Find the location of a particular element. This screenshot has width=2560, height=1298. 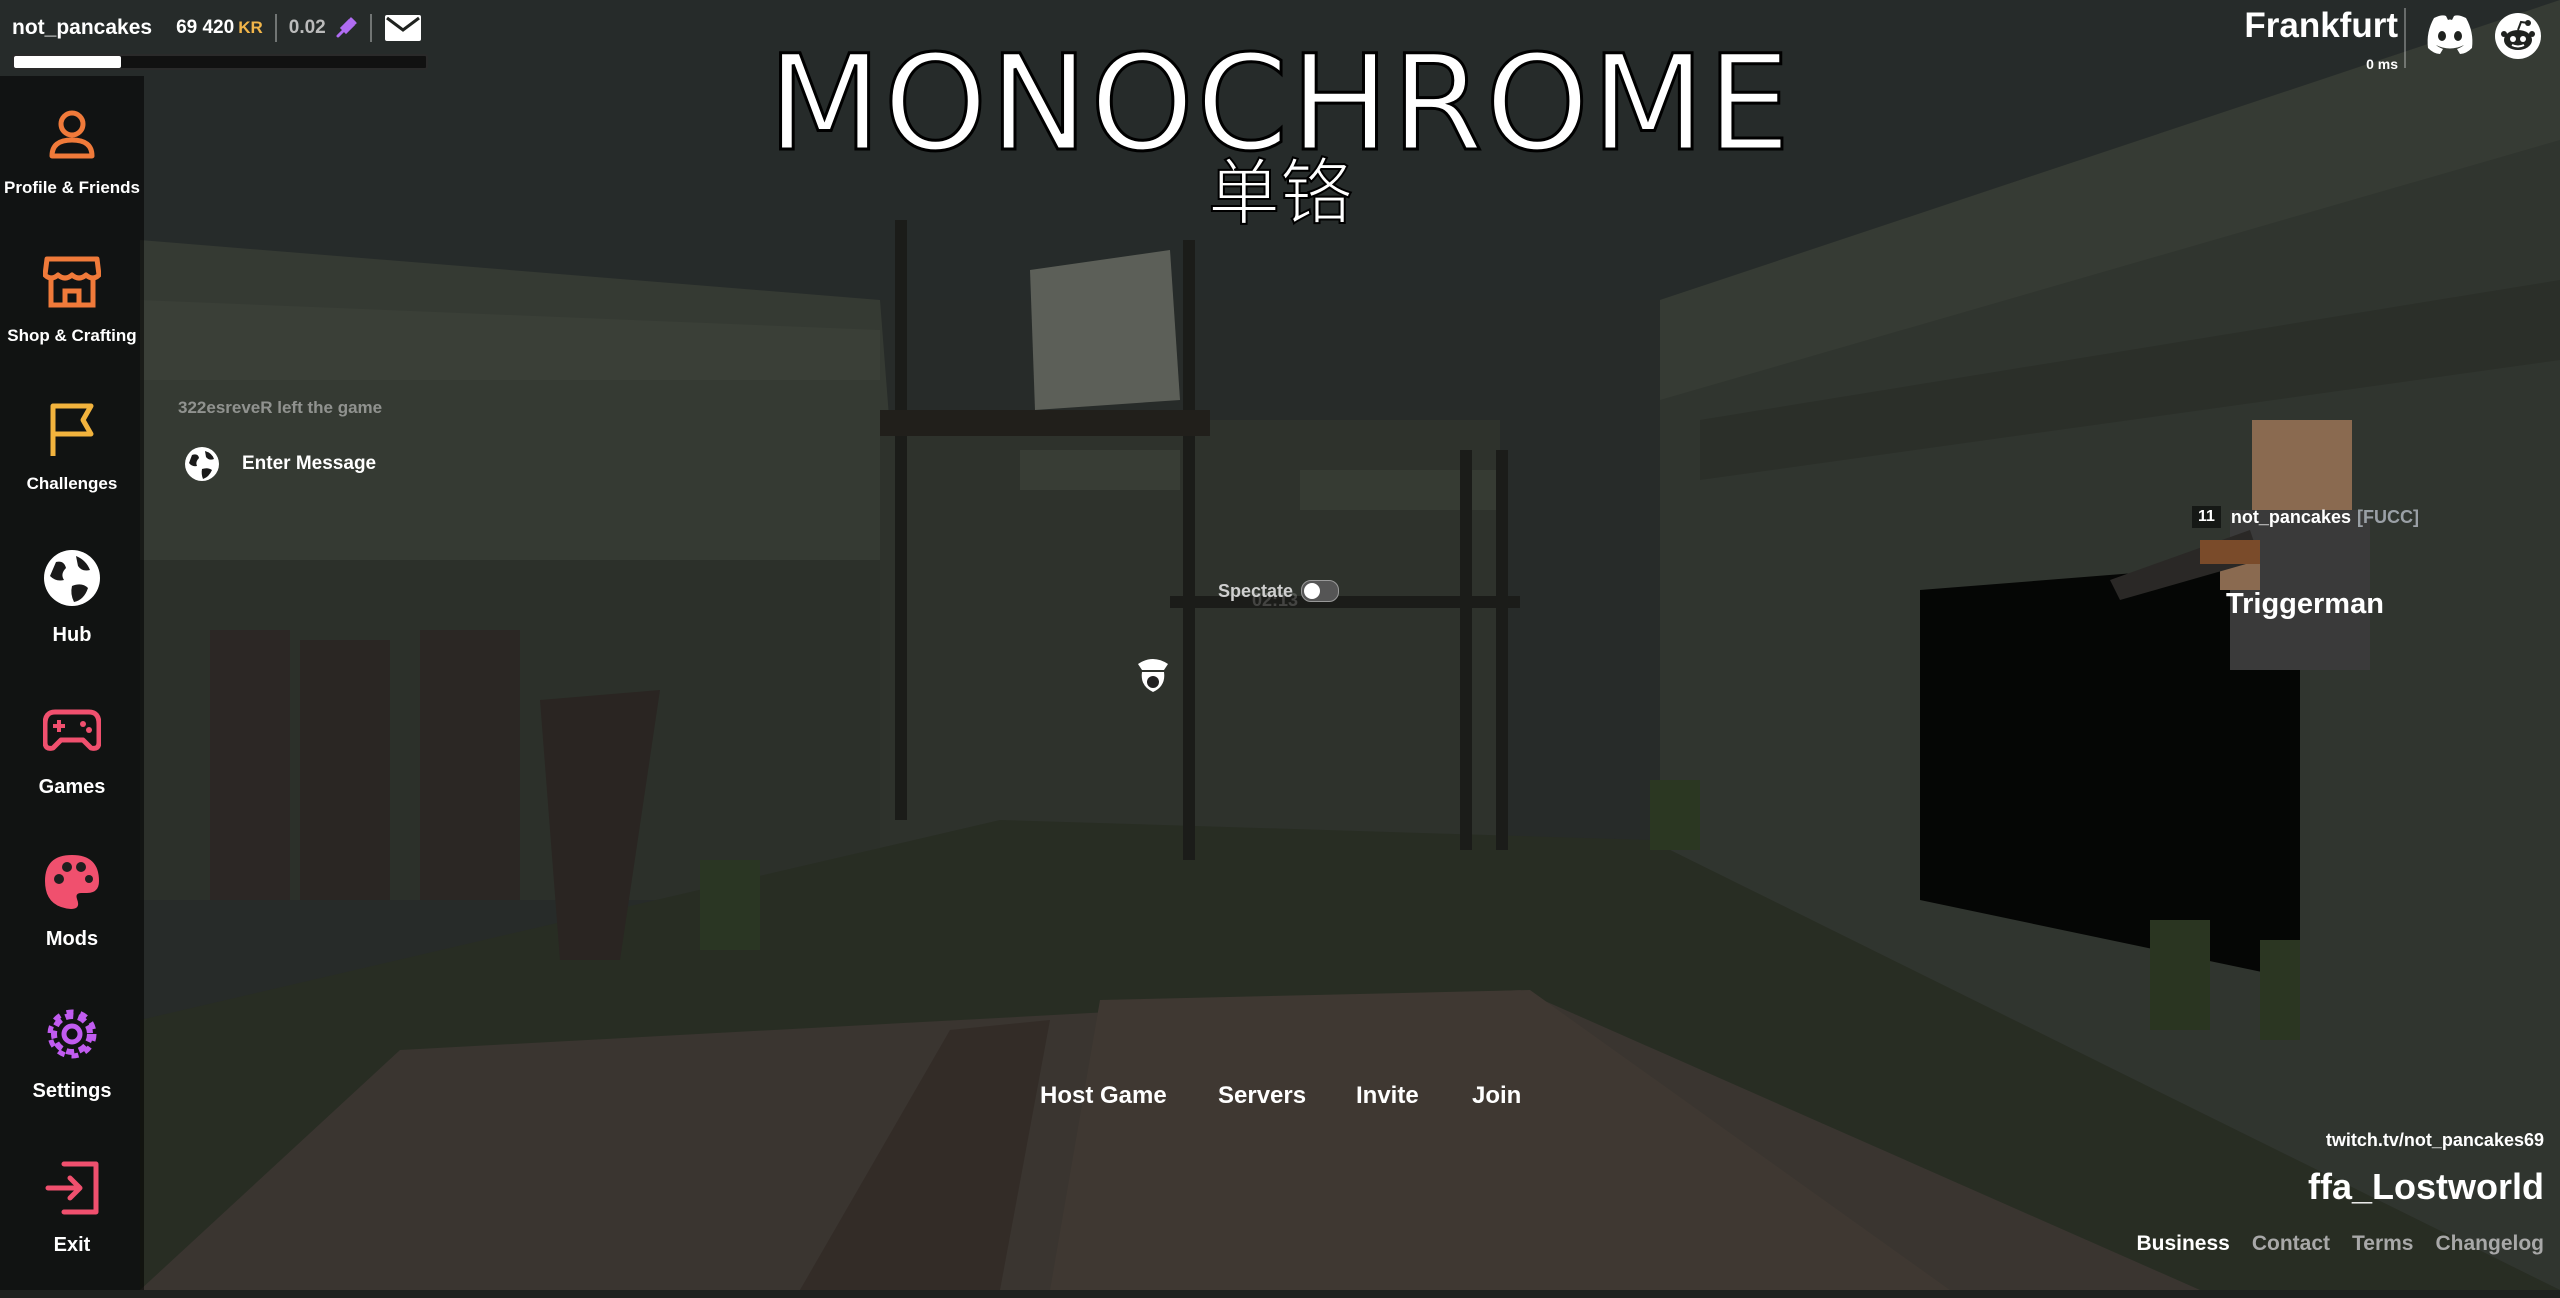

chat-input-placeholder: Enter Message is located at coordinates (309, 464).